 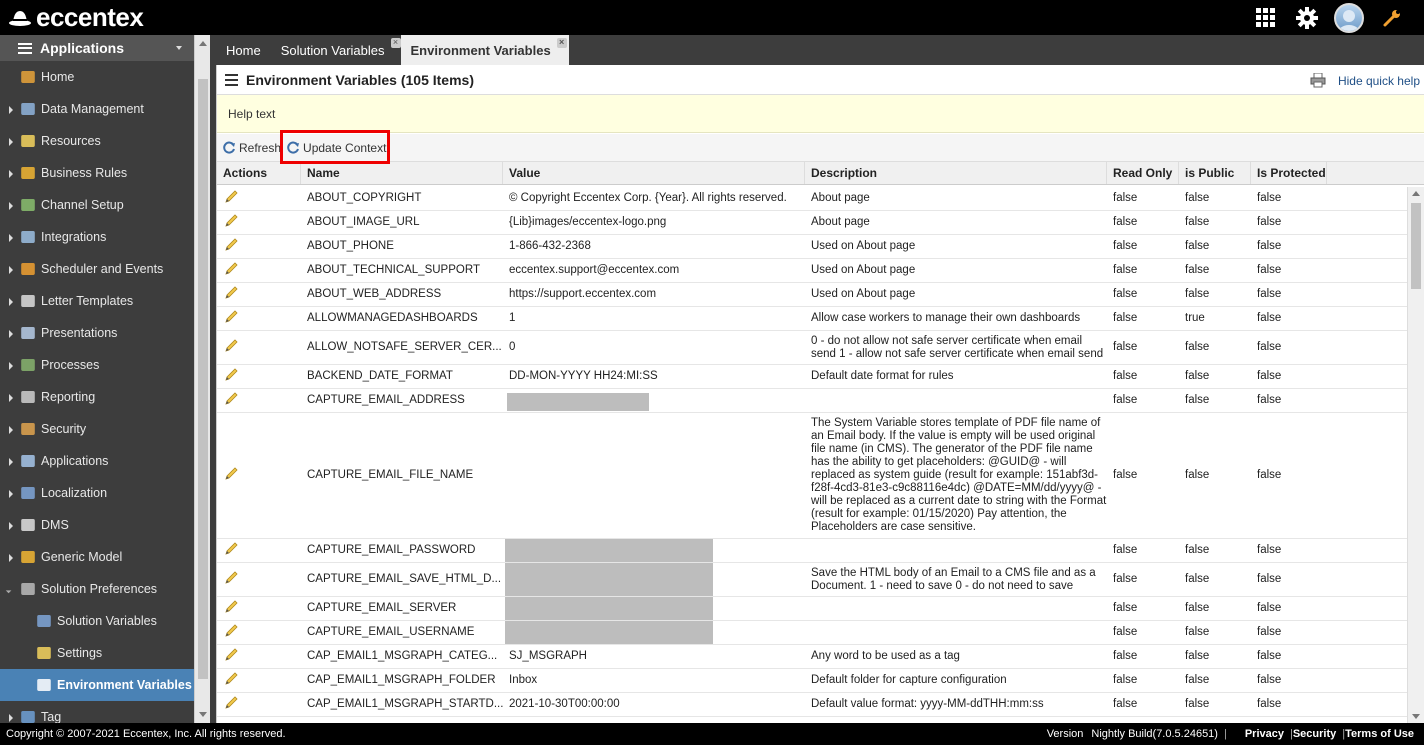 What do you see at coordinates (259, 173) in the screenshot?
I see `column-header-actions: Actions` at bounding box center [259, 173].